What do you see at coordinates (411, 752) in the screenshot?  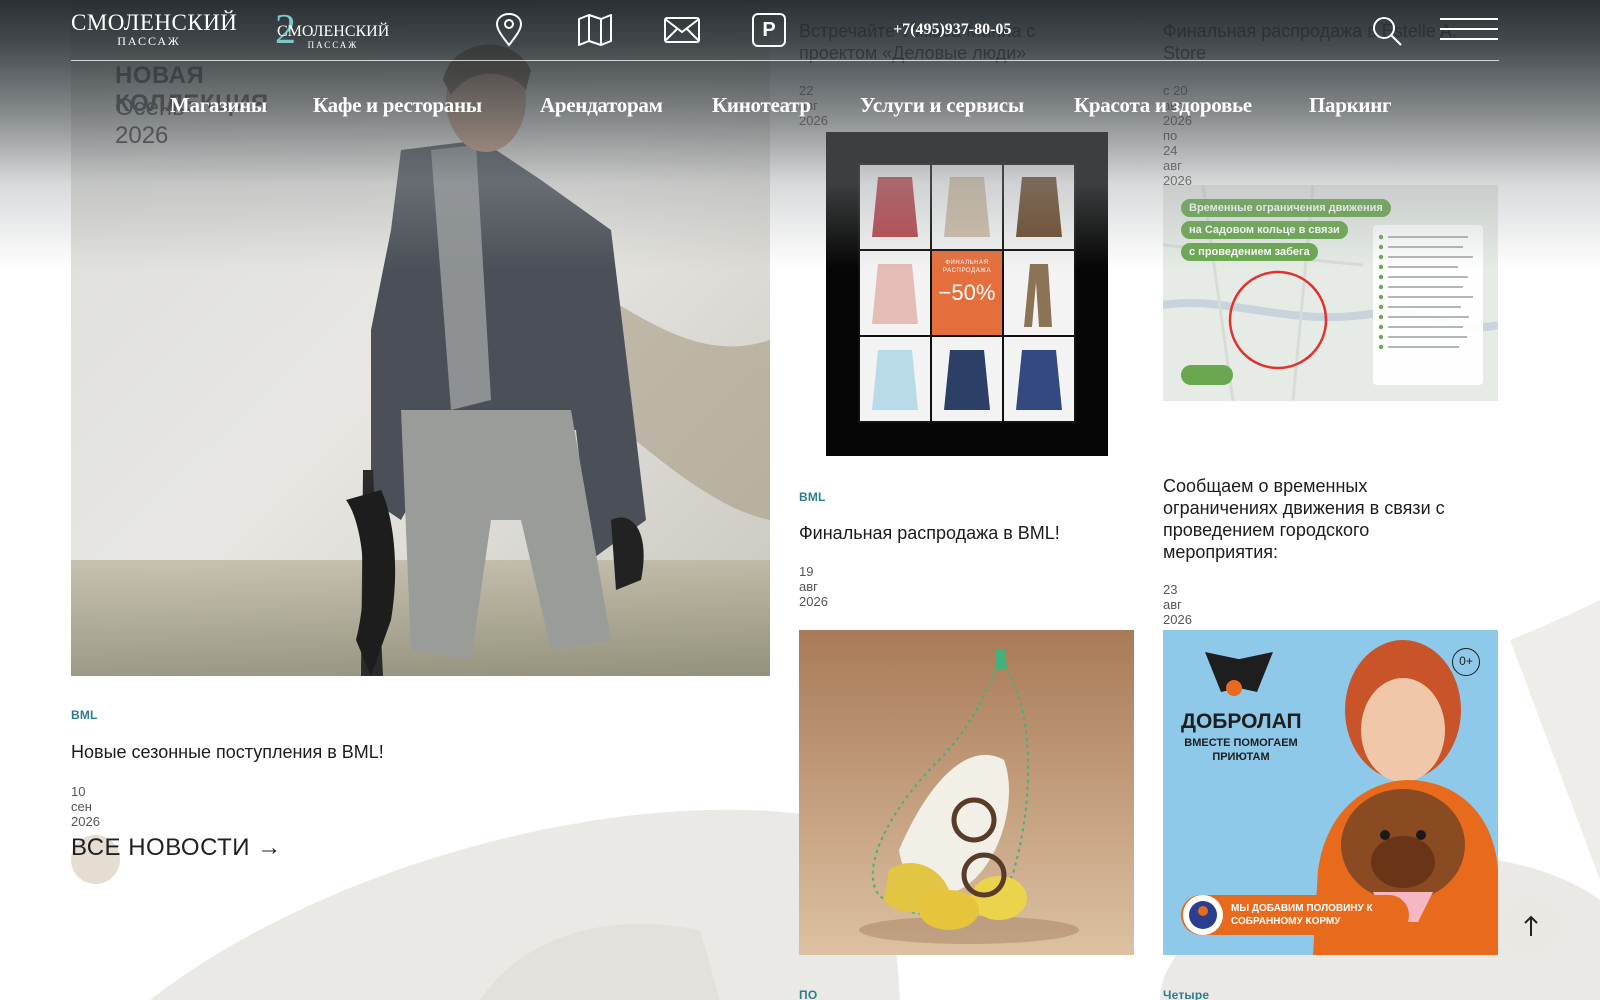 I see `feature-title: Новые сезонные поступления в BML!` at bounding box center [411, 752].